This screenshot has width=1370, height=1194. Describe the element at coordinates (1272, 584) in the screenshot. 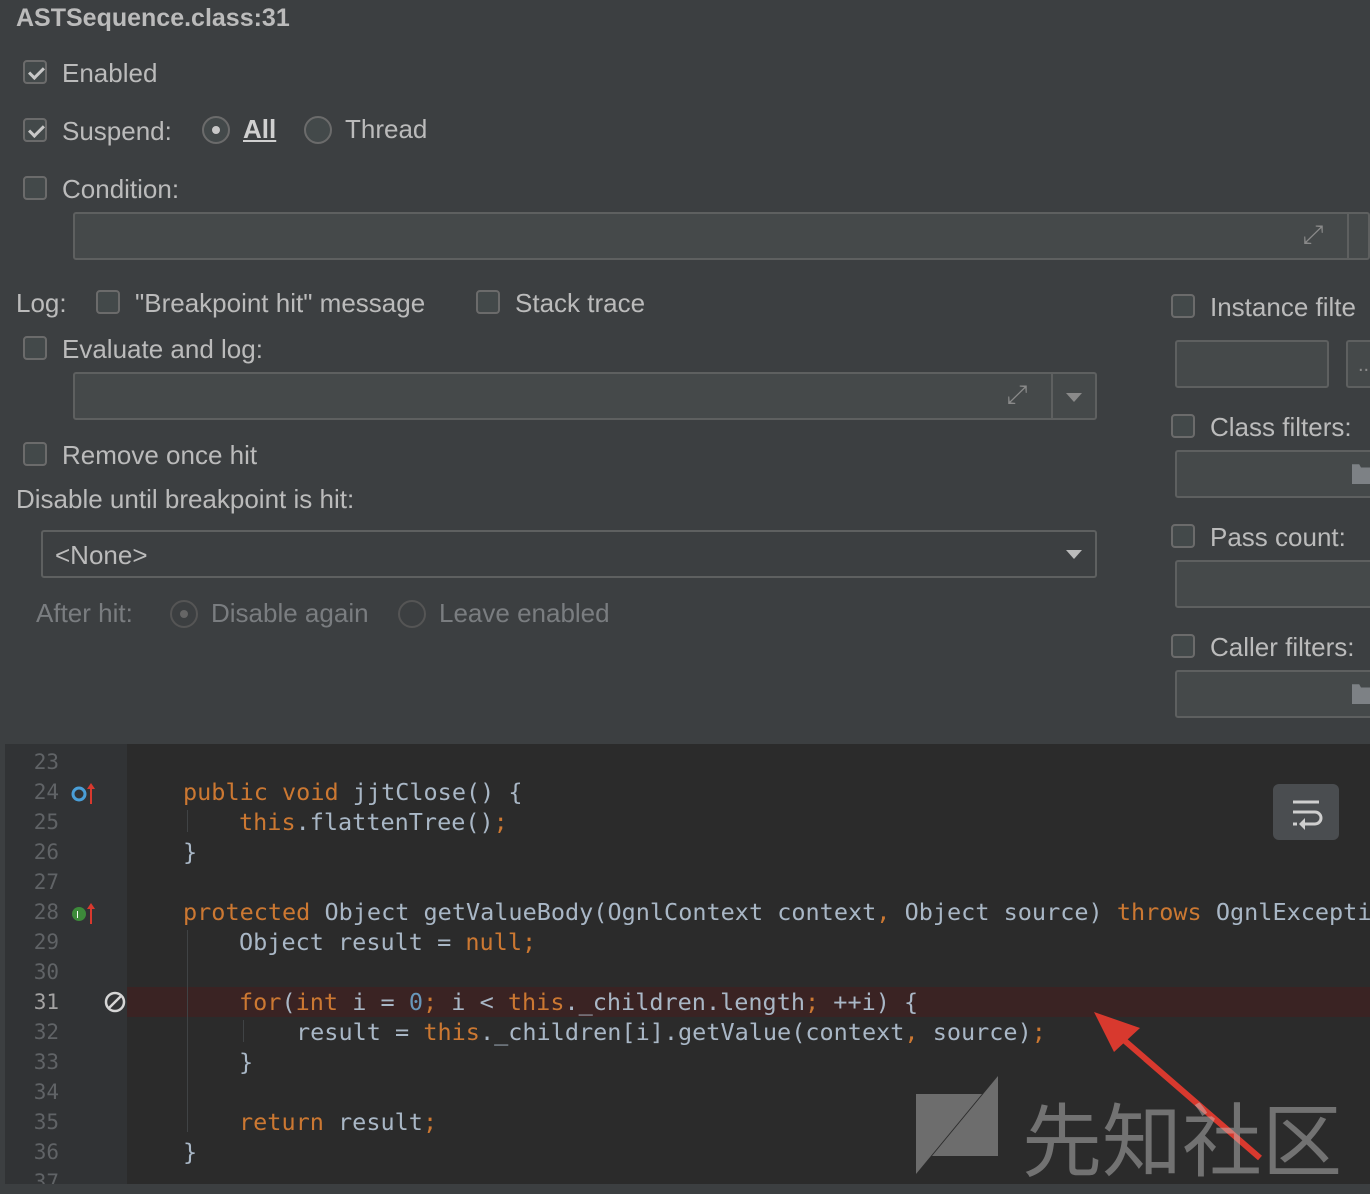

I see `pass-count-input` at that location.